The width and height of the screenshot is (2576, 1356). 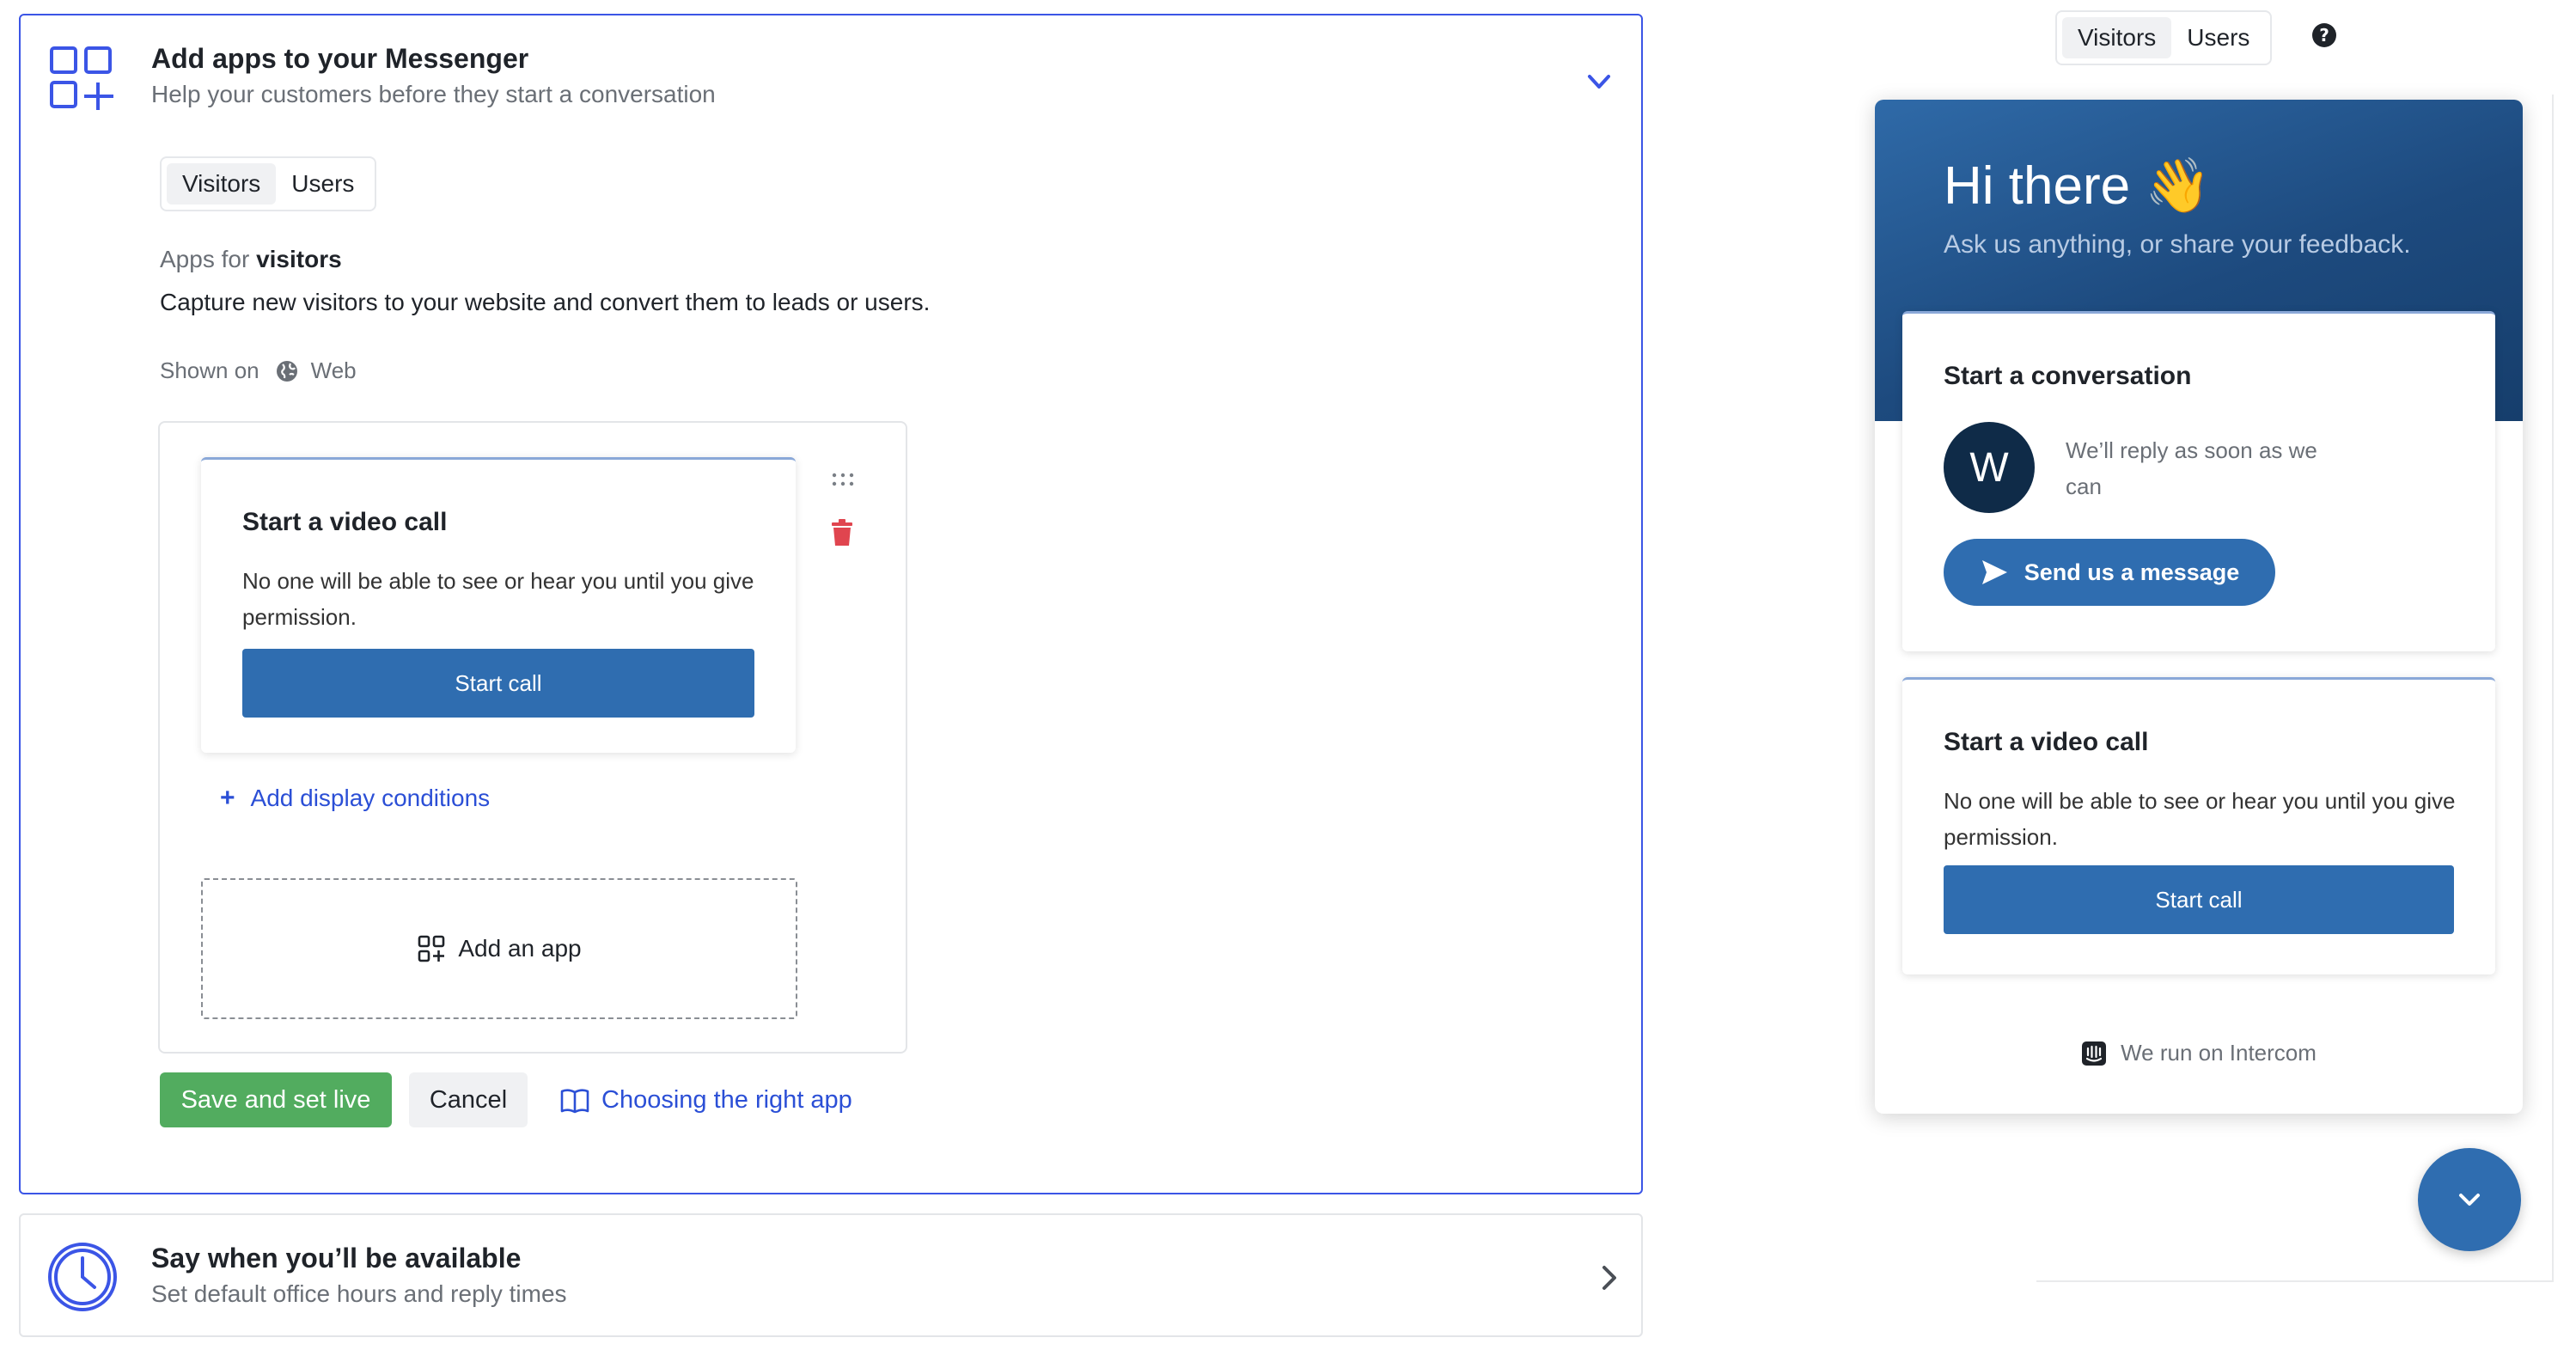 What do you see at coordinates (333, 370) in the screenshot?
I see `shown-on-value: Web` at bounding box center [333, 370].